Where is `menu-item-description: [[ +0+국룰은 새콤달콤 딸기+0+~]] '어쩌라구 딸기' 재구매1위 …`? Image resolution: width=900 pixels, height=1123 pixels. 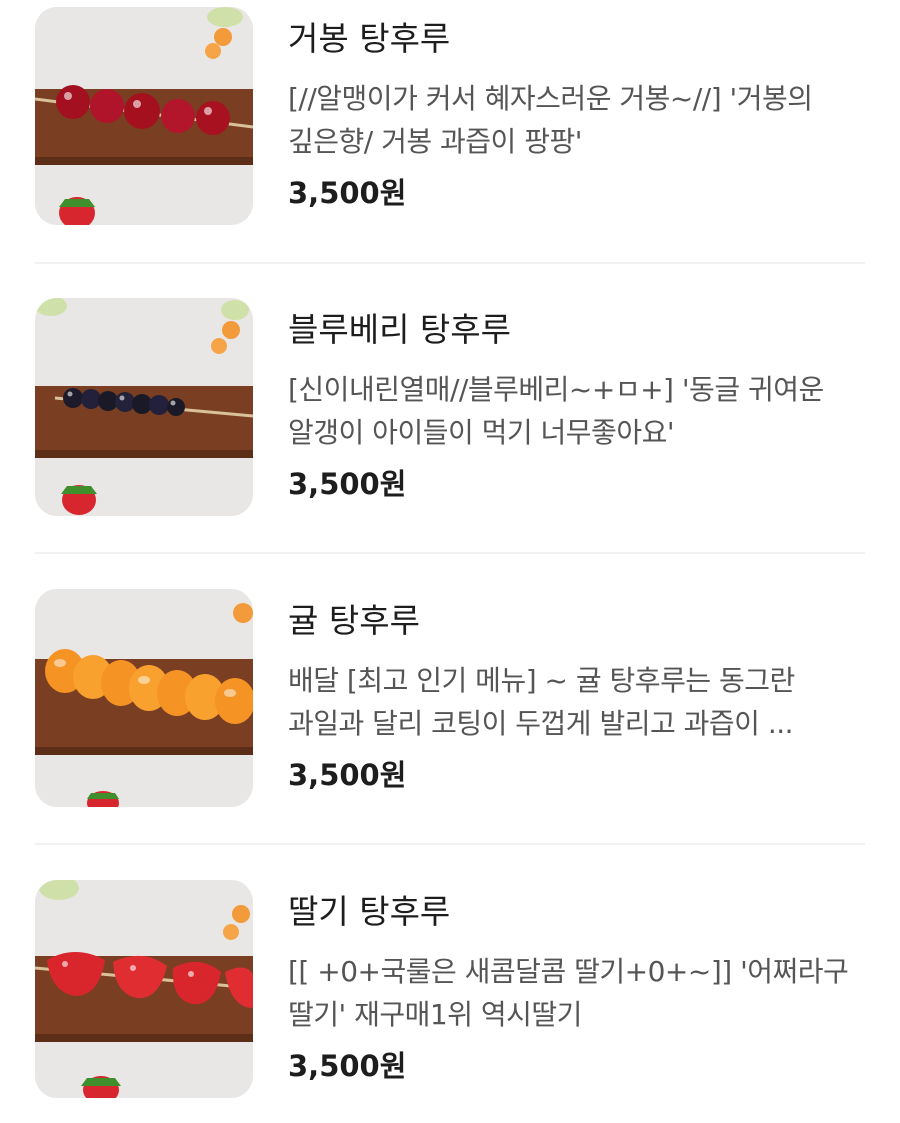 menu-item-description: [[ +0+국룰은 새콤달콤 딸기+0+~]] '어쩌라구 딸기' 재구매1위 … is located at coordinates (578, 993).